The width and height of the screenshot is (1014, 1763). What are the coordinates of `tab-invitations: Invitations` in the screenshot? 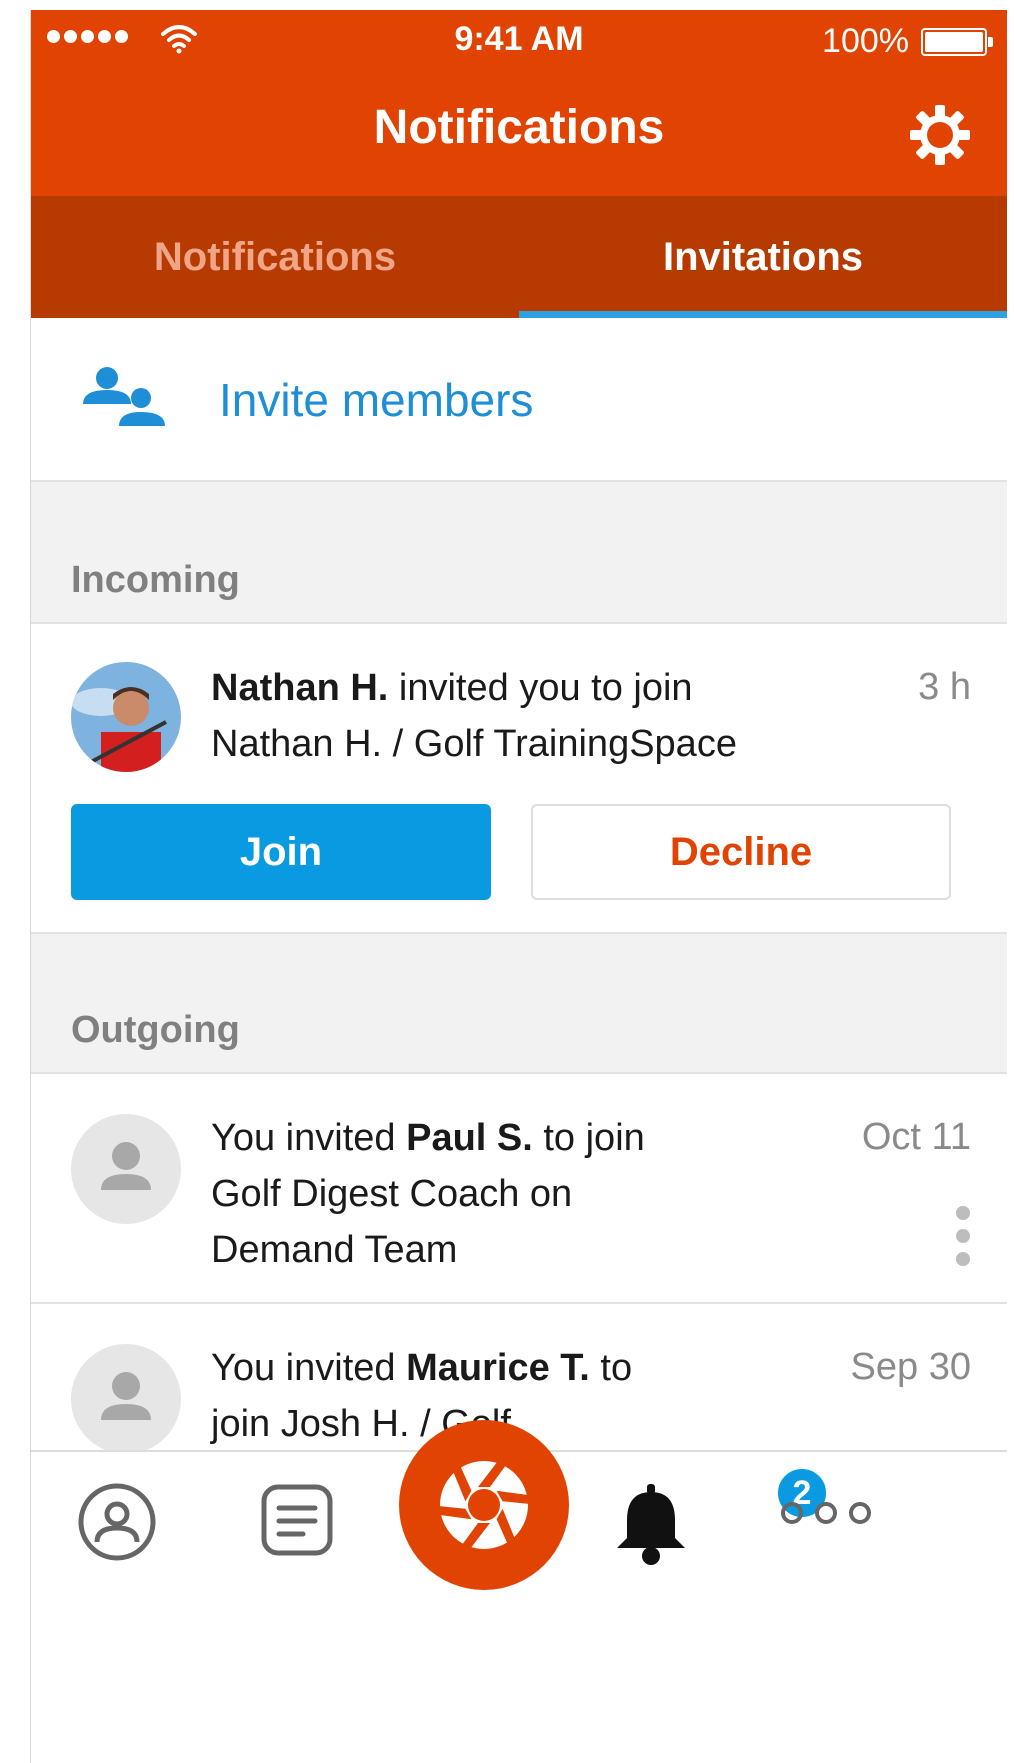 It's located at (763, 257).